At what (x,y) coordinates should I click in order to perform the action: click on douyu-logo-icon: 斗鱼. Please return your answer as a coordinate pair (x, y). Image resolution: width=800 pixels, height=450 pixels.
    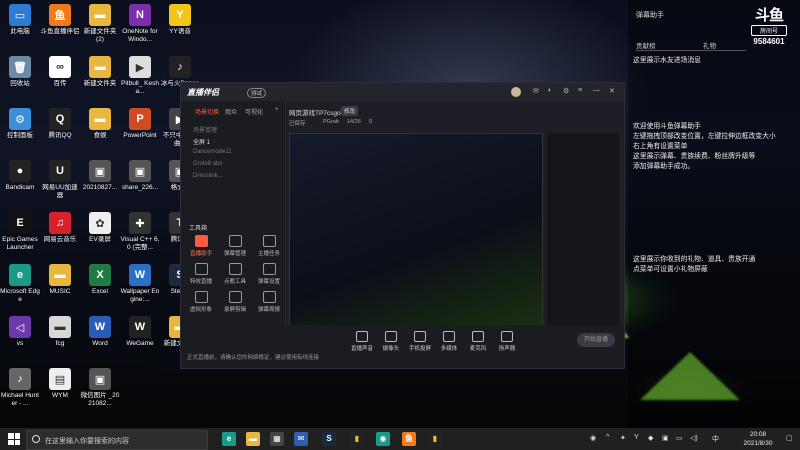
    Looking at the image, I should click on (769, 15).